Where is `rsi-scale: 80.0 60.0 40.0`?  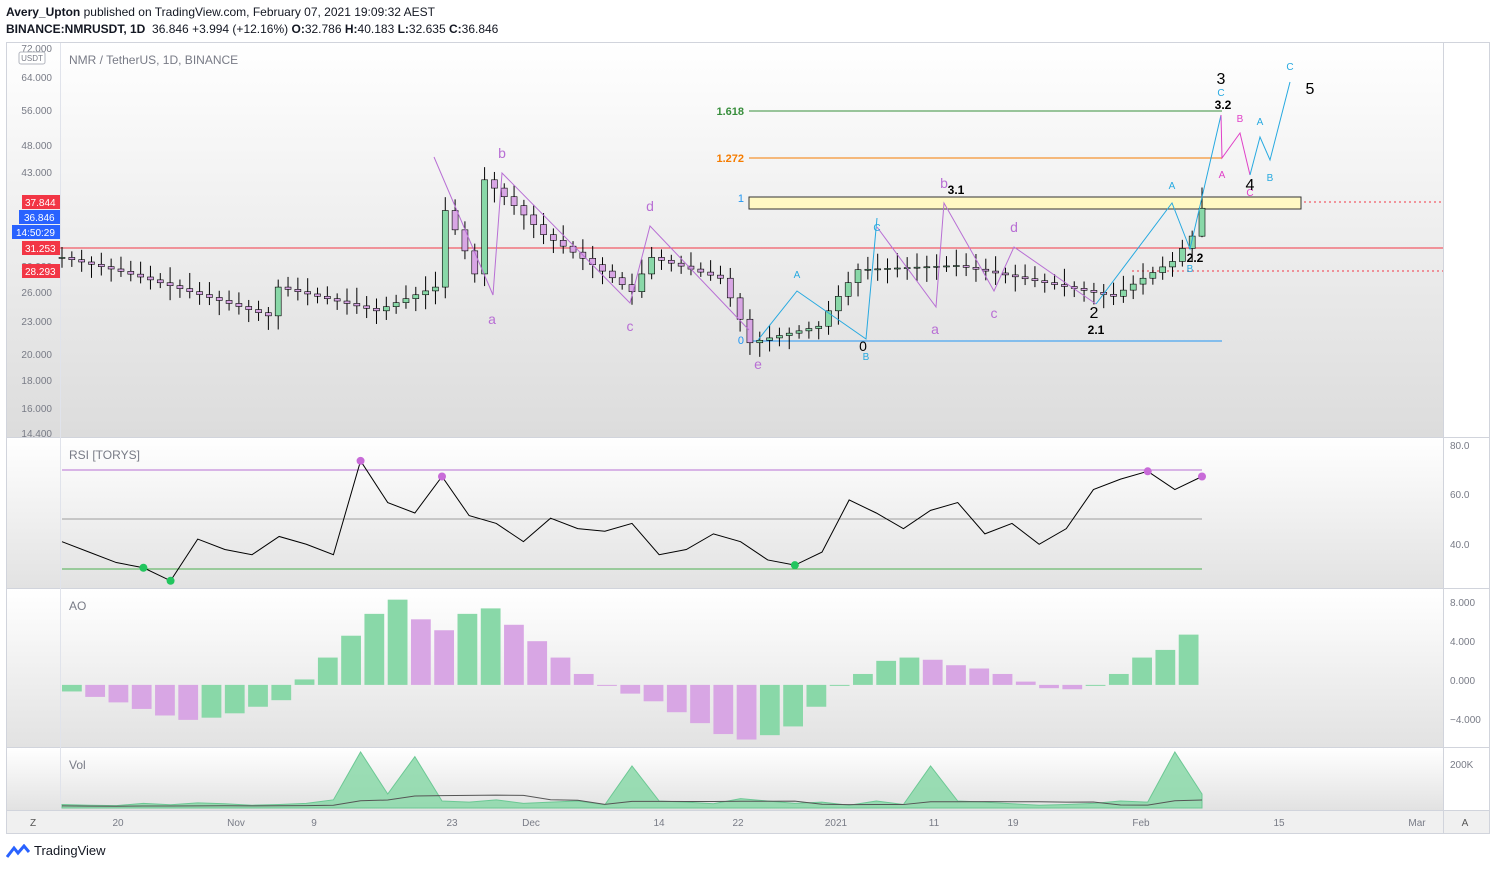
rsi-scale: 80.0 60.0 40.0 is located at coordinates (1460, 496).